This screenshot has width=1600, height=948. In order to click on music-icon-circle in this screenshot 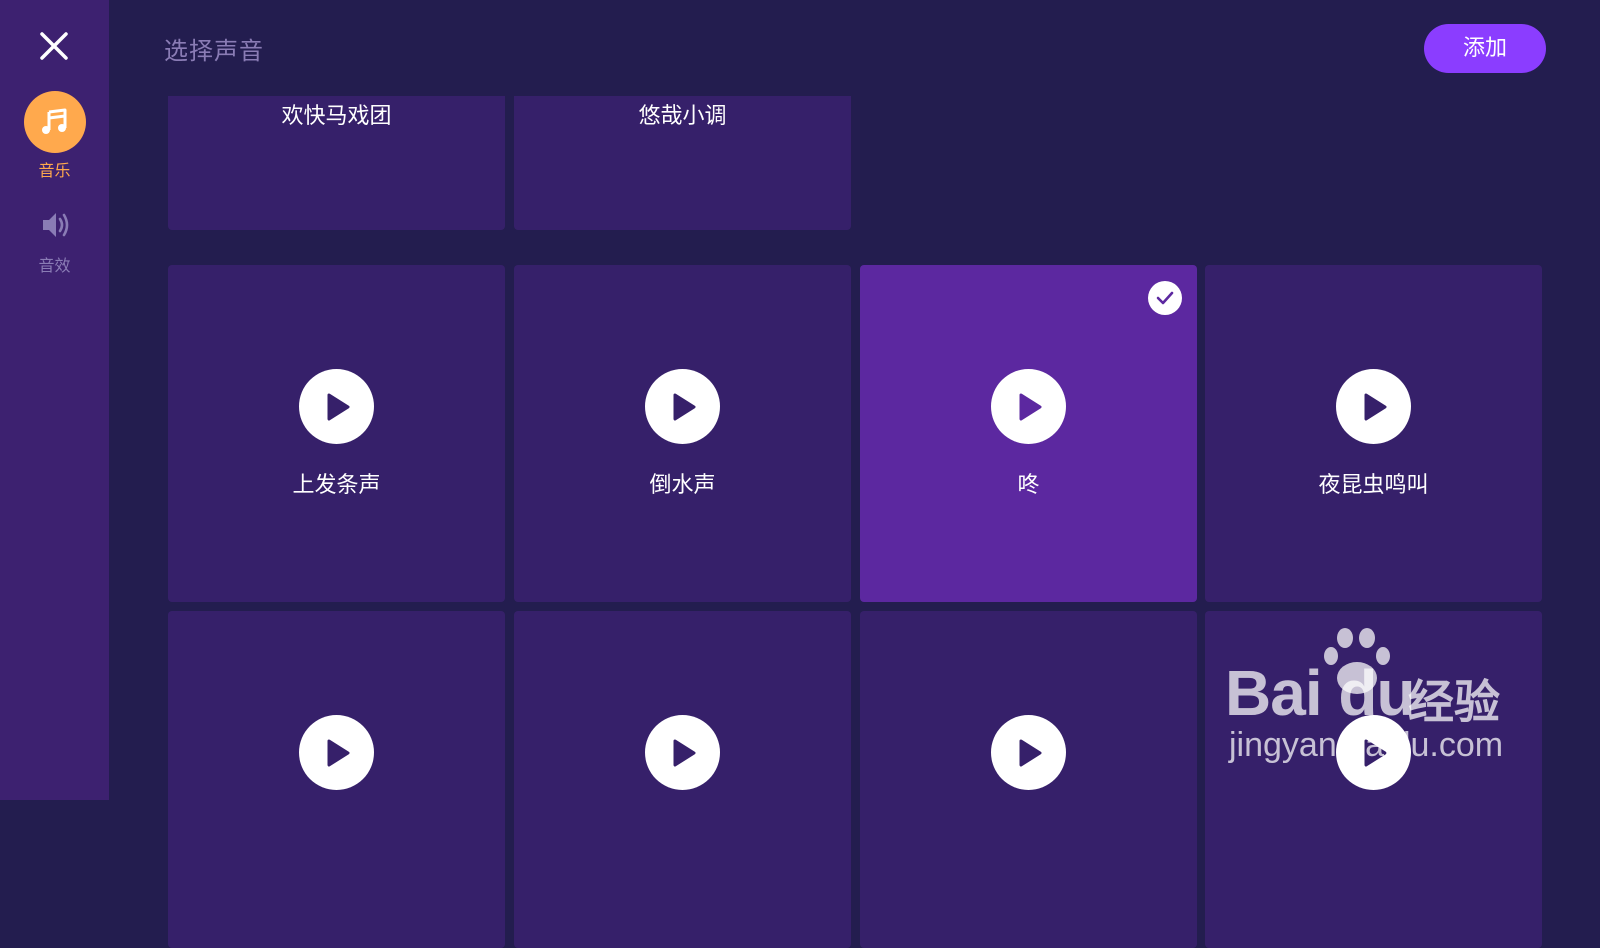, I will do `click(54, 122)`.